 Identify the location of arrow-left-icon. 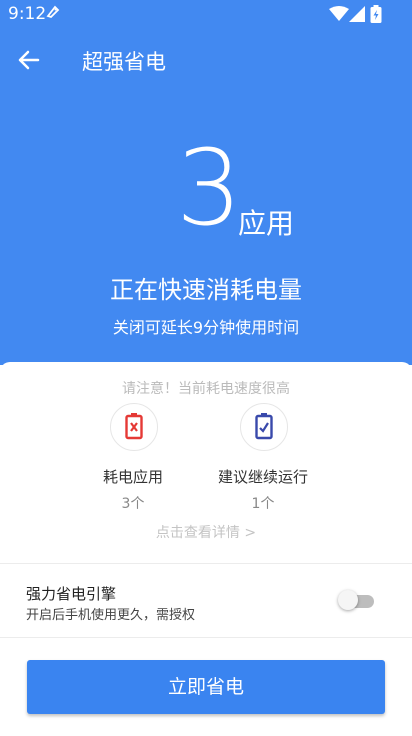
(29, 60).